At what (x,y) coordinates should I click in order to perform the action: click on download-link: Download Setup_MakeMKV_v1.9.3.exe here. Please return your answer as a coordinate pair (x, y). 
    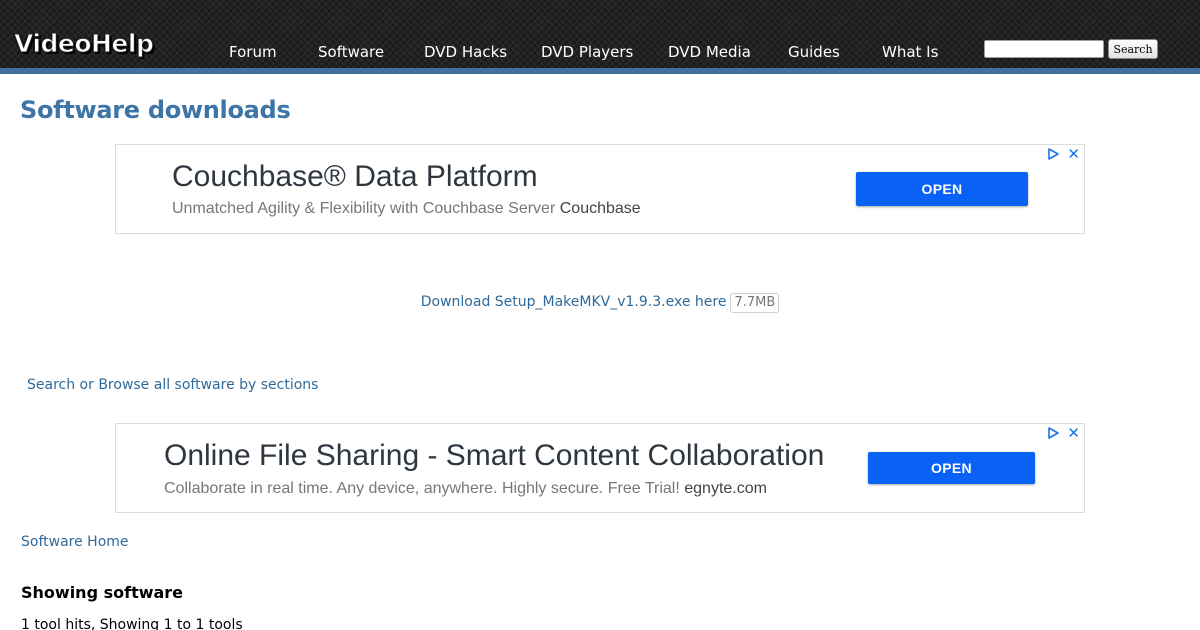
    Looking at the image, I should click on (574, 302).